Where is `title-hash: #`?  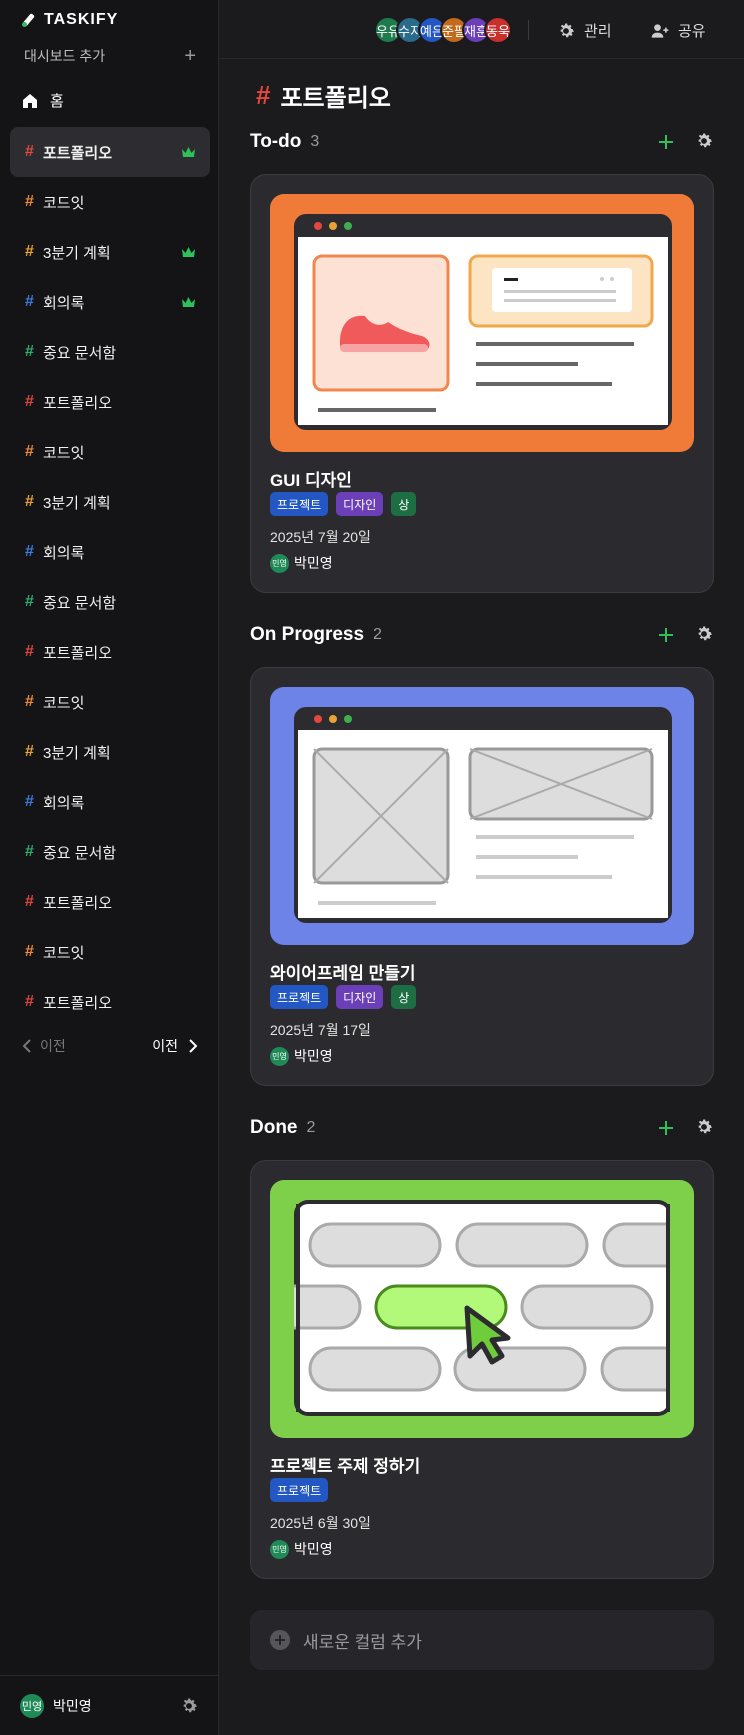
title-hash: # is located at coordinates (263, 95).